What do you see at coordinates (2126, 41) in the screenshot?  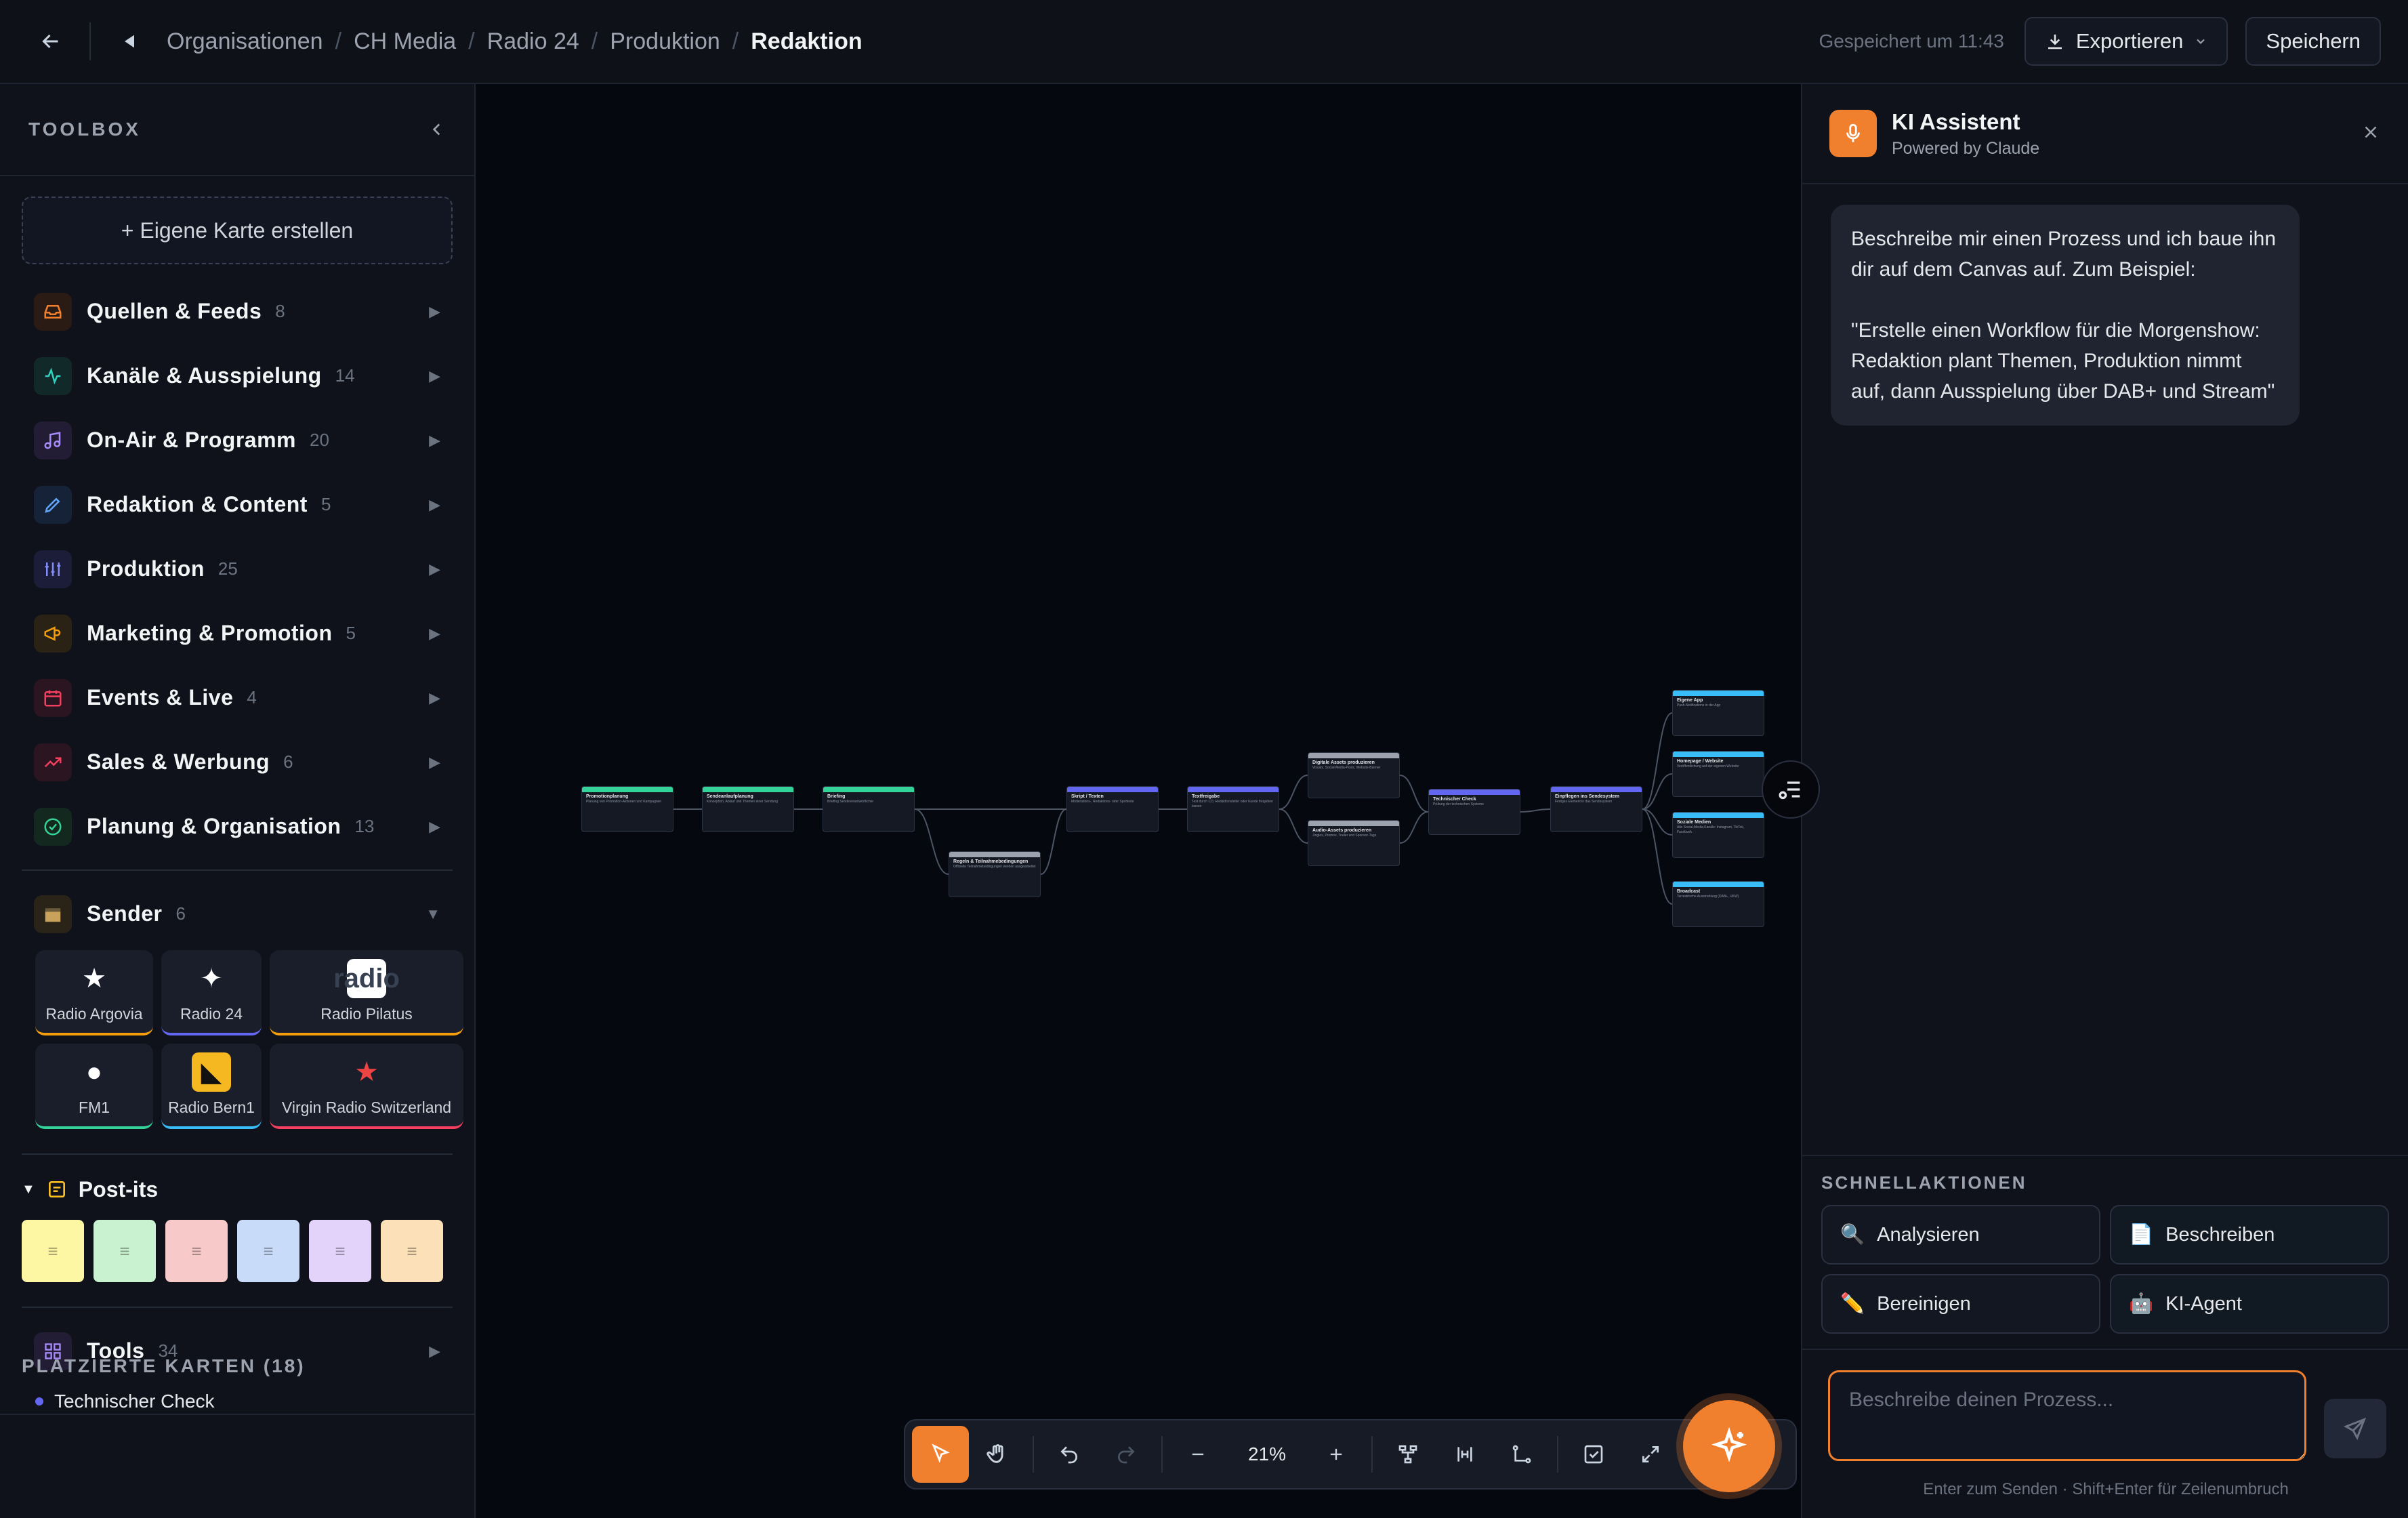 I see `export-button: Exportieren` at bounding box center [2126, 41].